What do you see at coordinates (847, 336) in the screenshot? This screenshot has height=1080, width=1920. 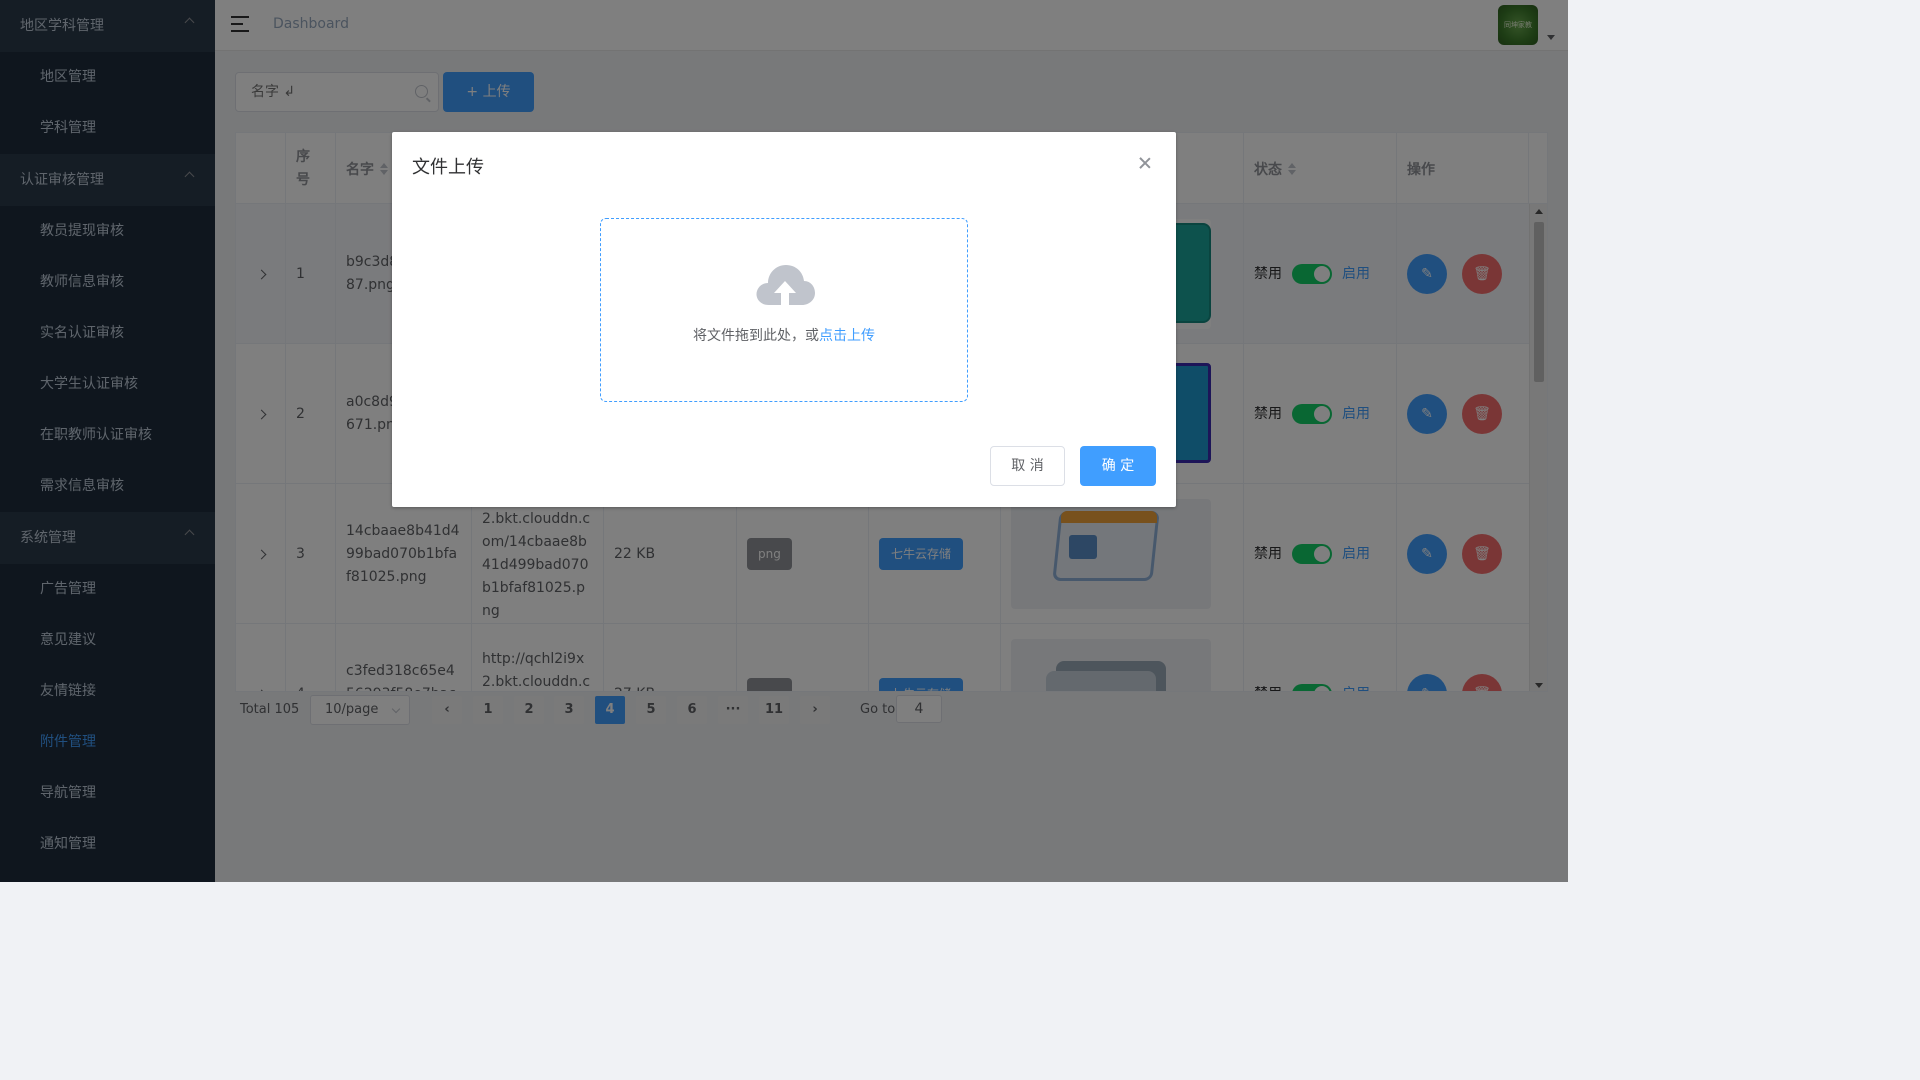 I see `click-upload-link: 点击上传` at bounding box center [847, 336].